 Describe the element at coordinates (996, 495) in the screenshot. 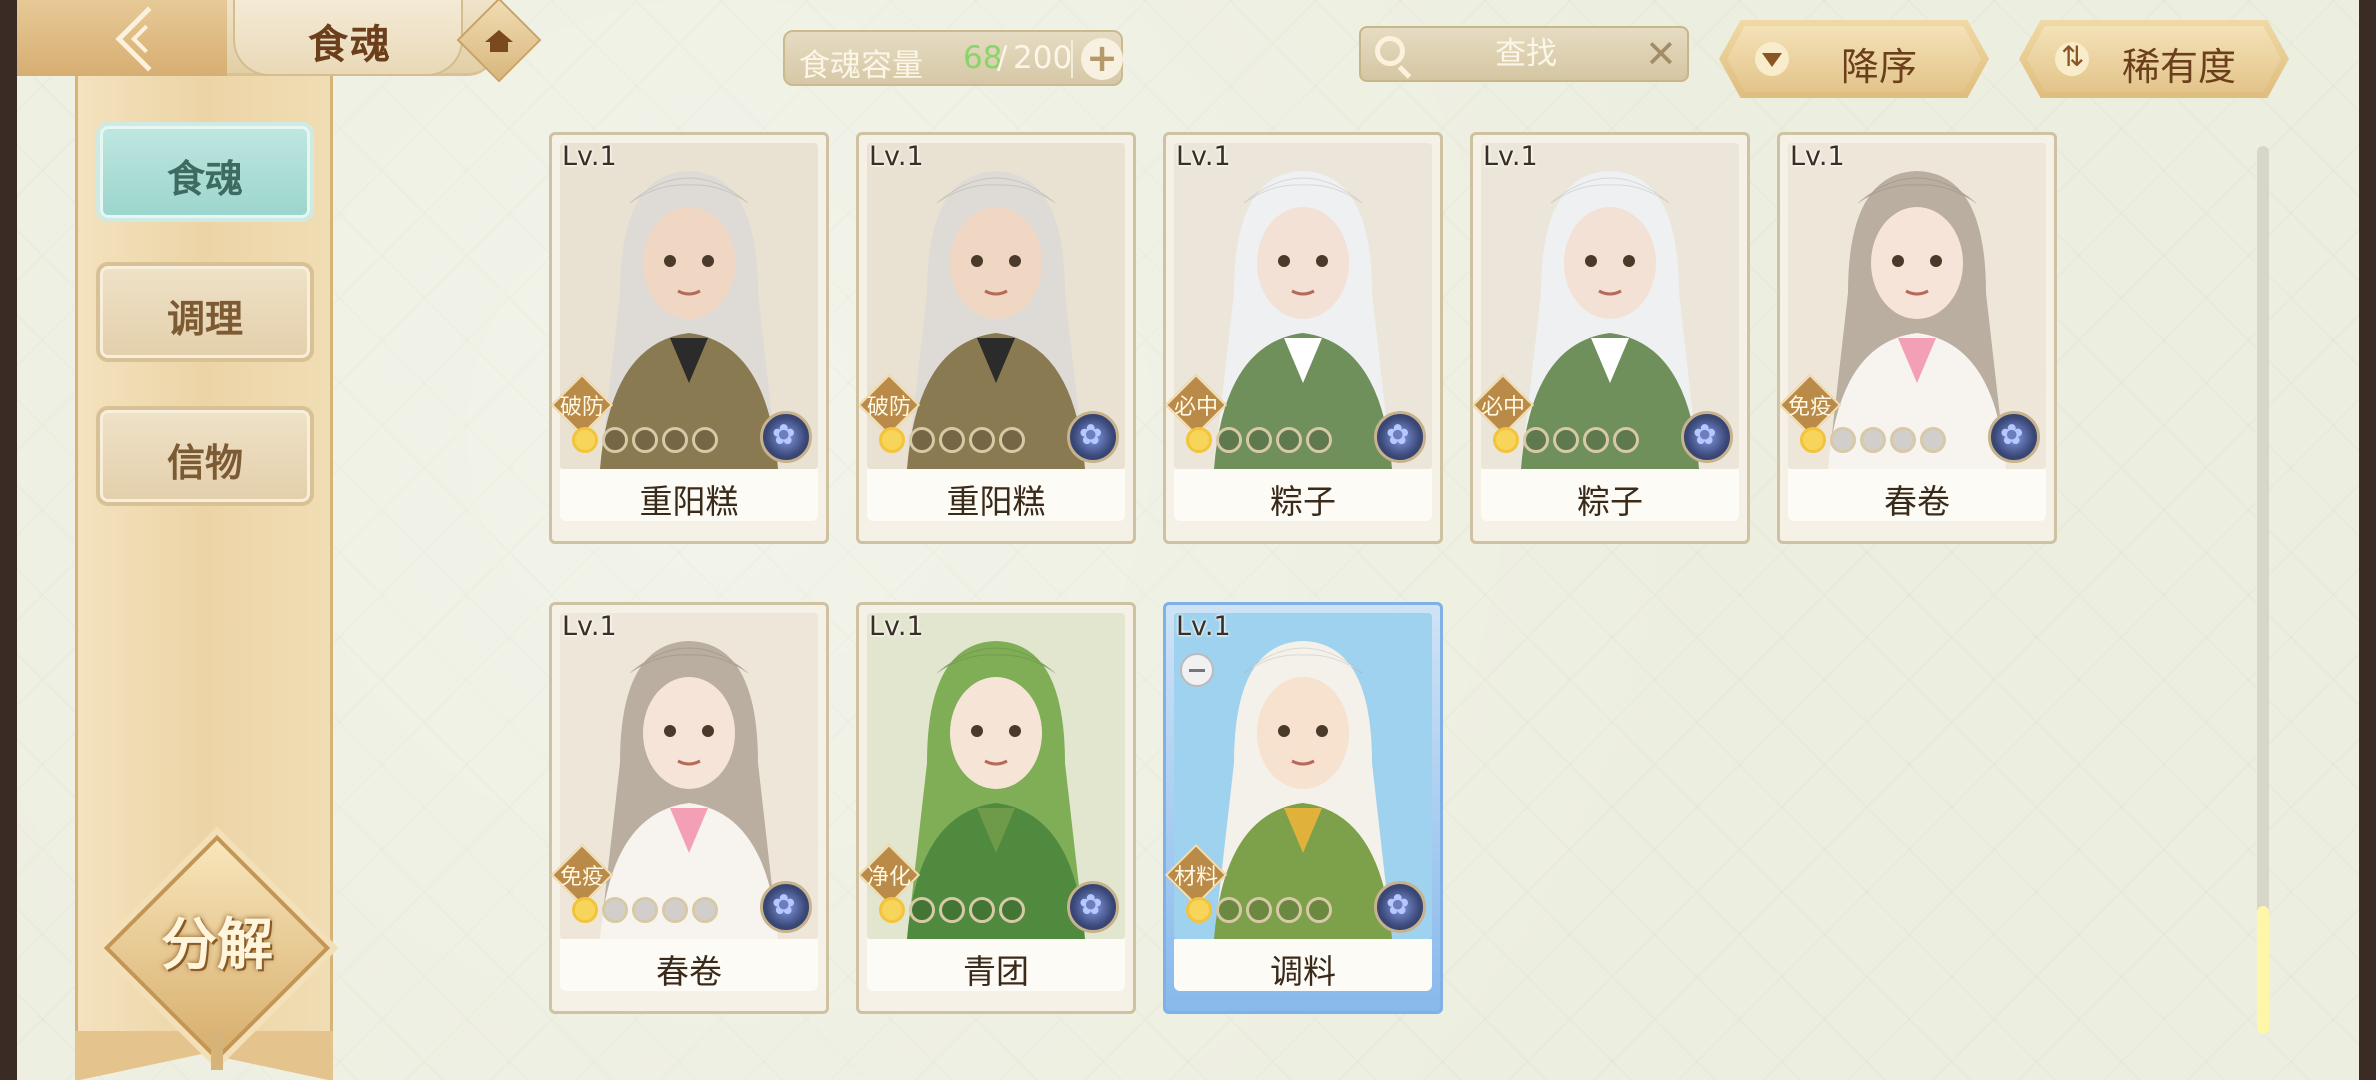

I see `card-namebar: 重阳糕` at that location.